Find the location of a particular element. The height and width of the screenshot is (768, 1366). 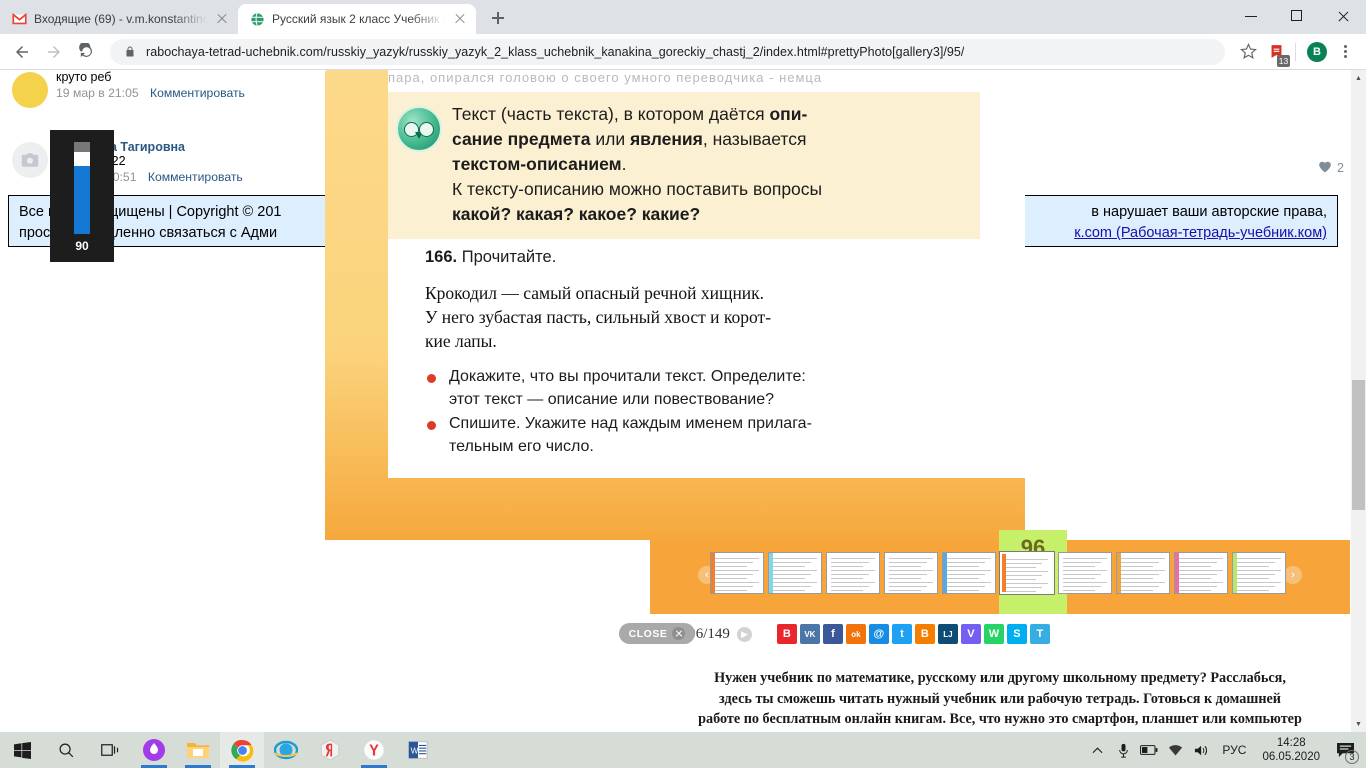

comment-text: круто реб is located at coordinates (84, 77).